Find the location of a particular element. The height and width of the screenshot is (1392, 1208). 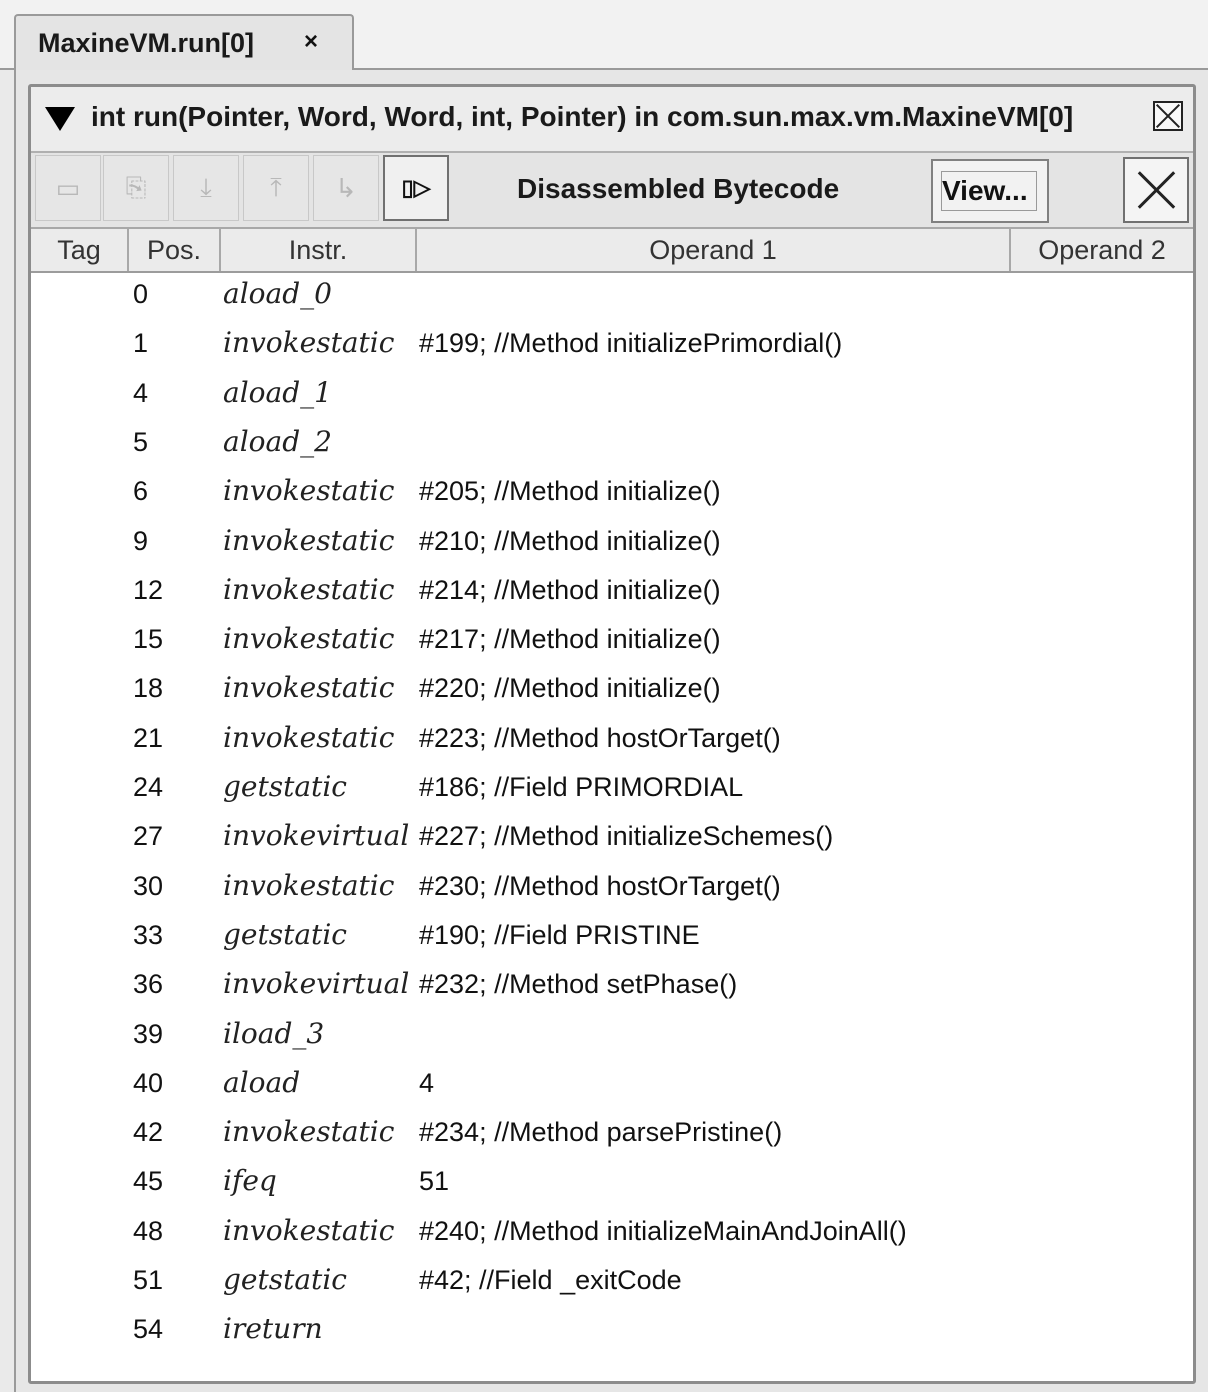

cell-instruction: aload_0 is located at coordinates (277, 293).